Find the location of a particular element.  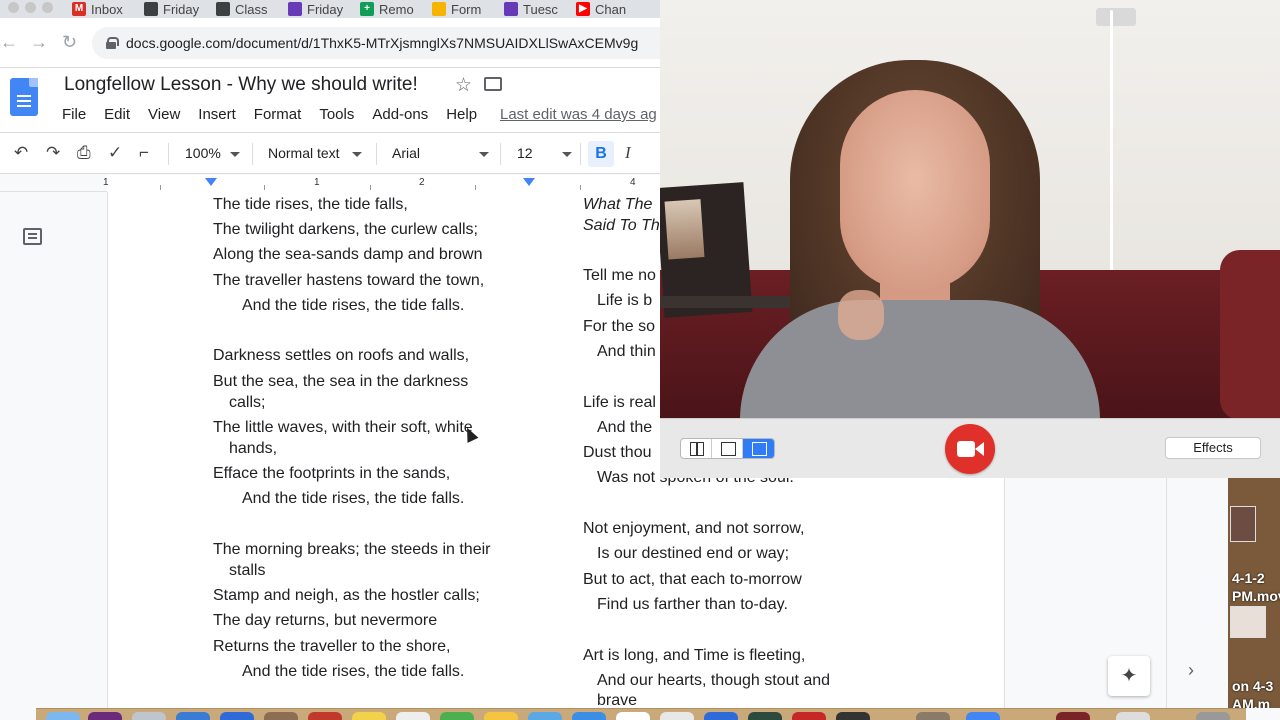

chevron-right-icon: › is located at coordinates (1191, 670).